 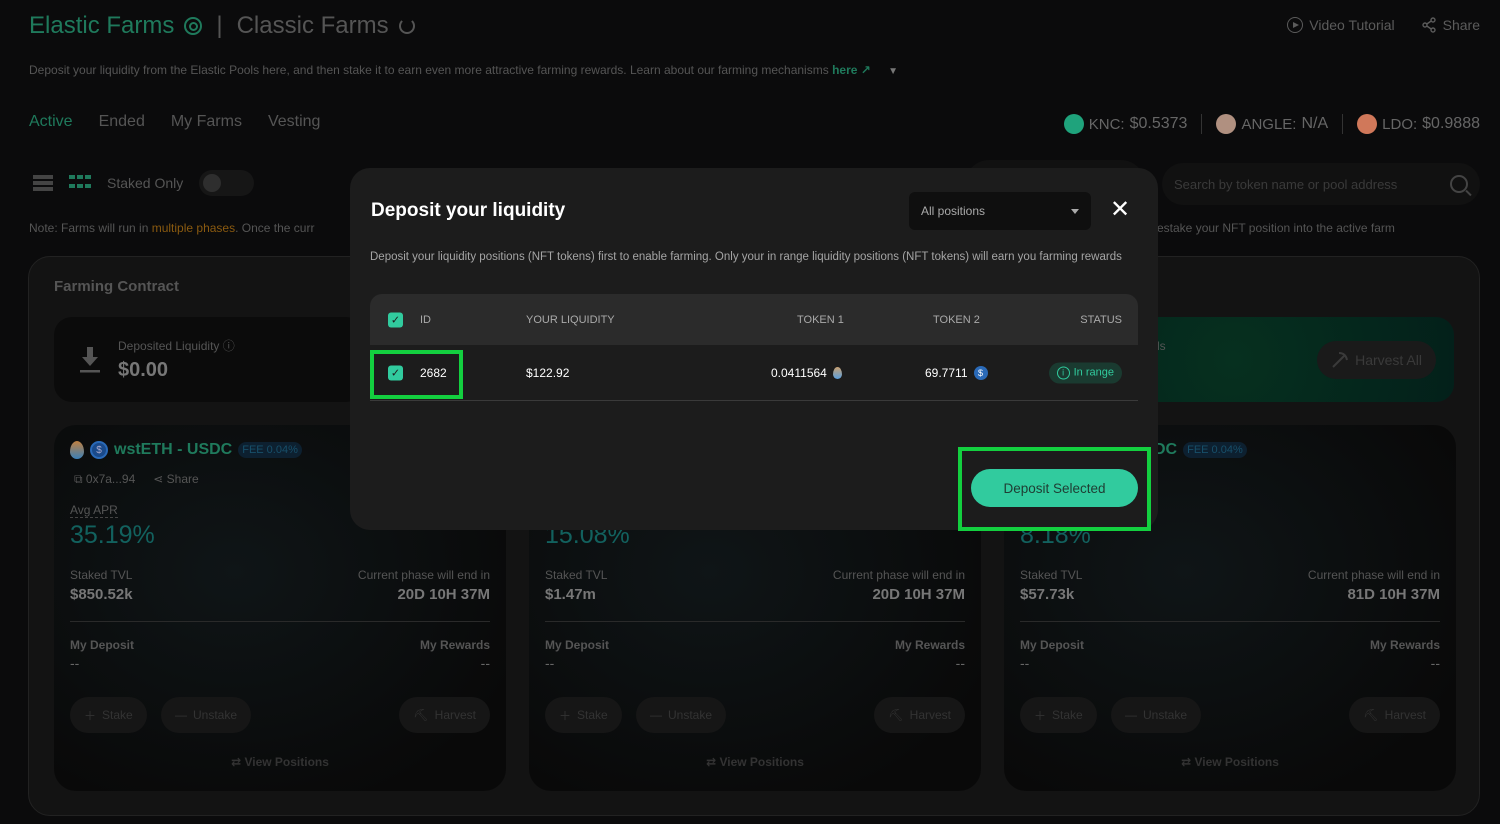 I want to click on view-toolbar: Staked Only, so click(x=144, y=183).